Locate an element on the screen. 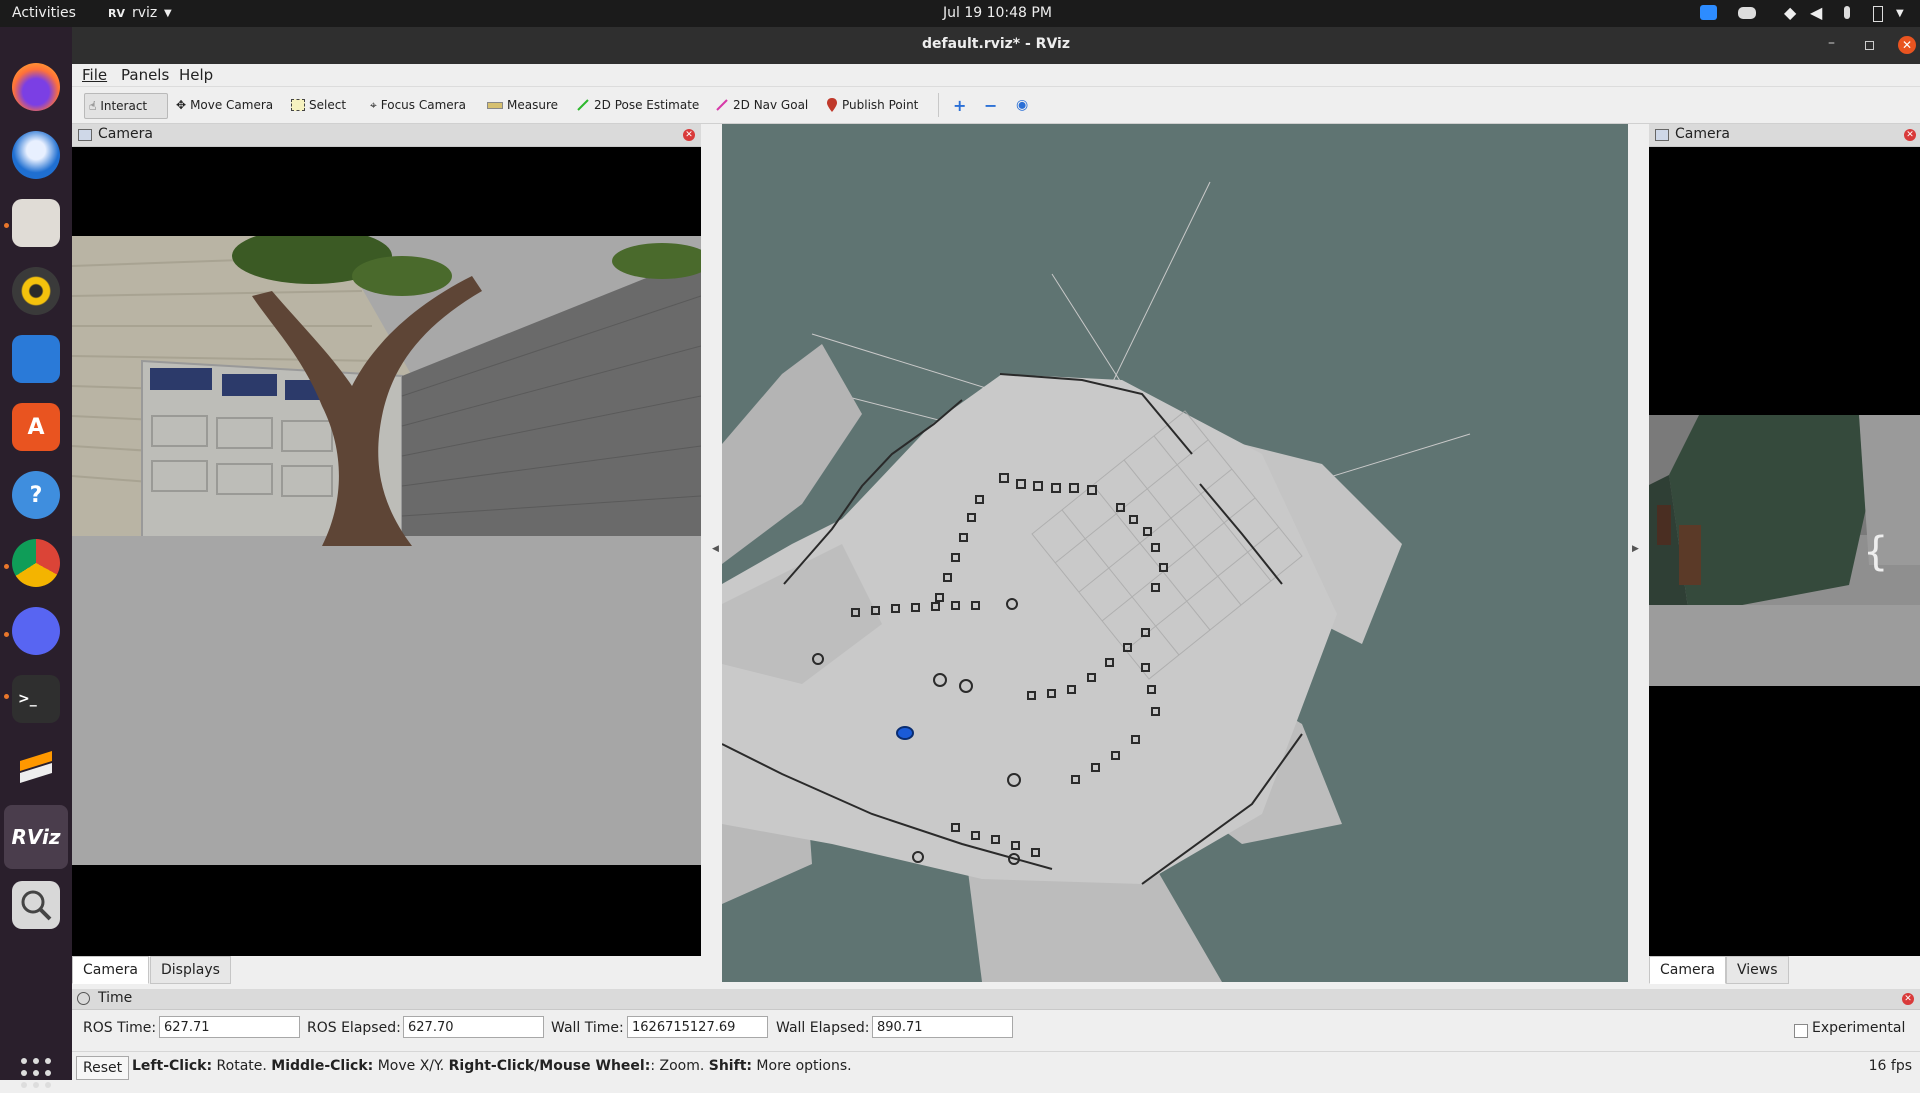 Image resolution: width=1920 pixels, height=1093 pixels. left-camera-panel-header: Camera ✕ is located at coordinates (386, 135).